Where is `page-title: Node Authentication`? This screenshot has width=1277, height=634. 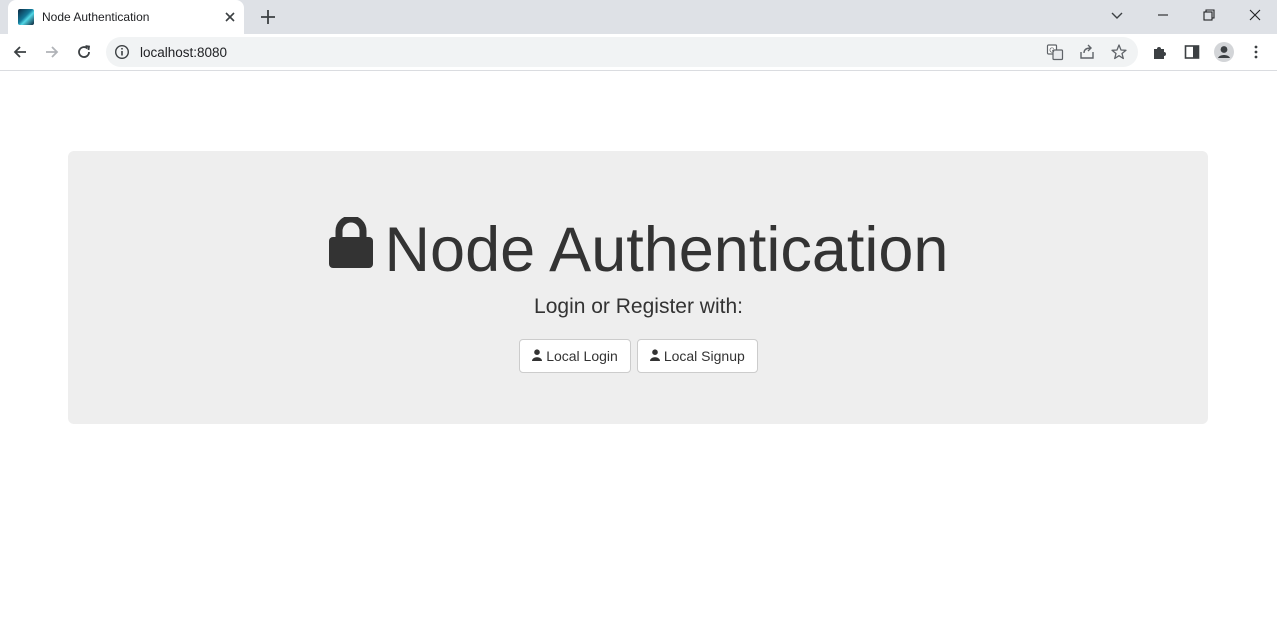 page-title: Node Authentication is located at coordinates (638, 250).